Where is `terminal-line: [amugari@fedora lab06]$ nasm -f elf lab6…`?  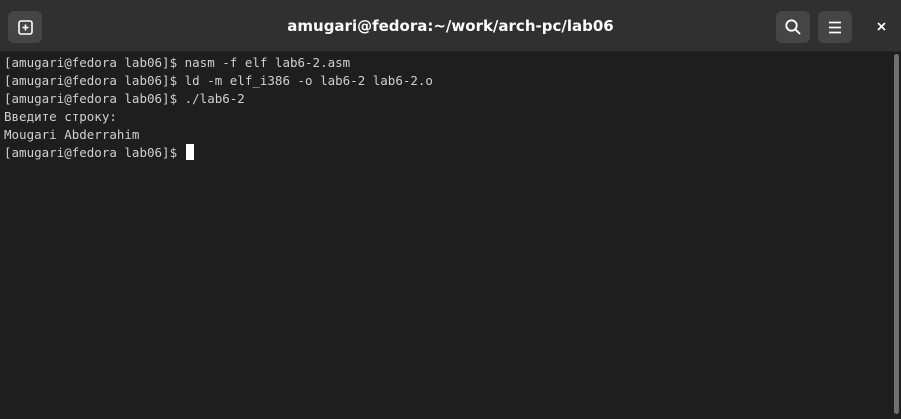
terminal-line: [amugari@fedora lab06]$ nasm -f elf lab6… is located at coordinates (177, 62).